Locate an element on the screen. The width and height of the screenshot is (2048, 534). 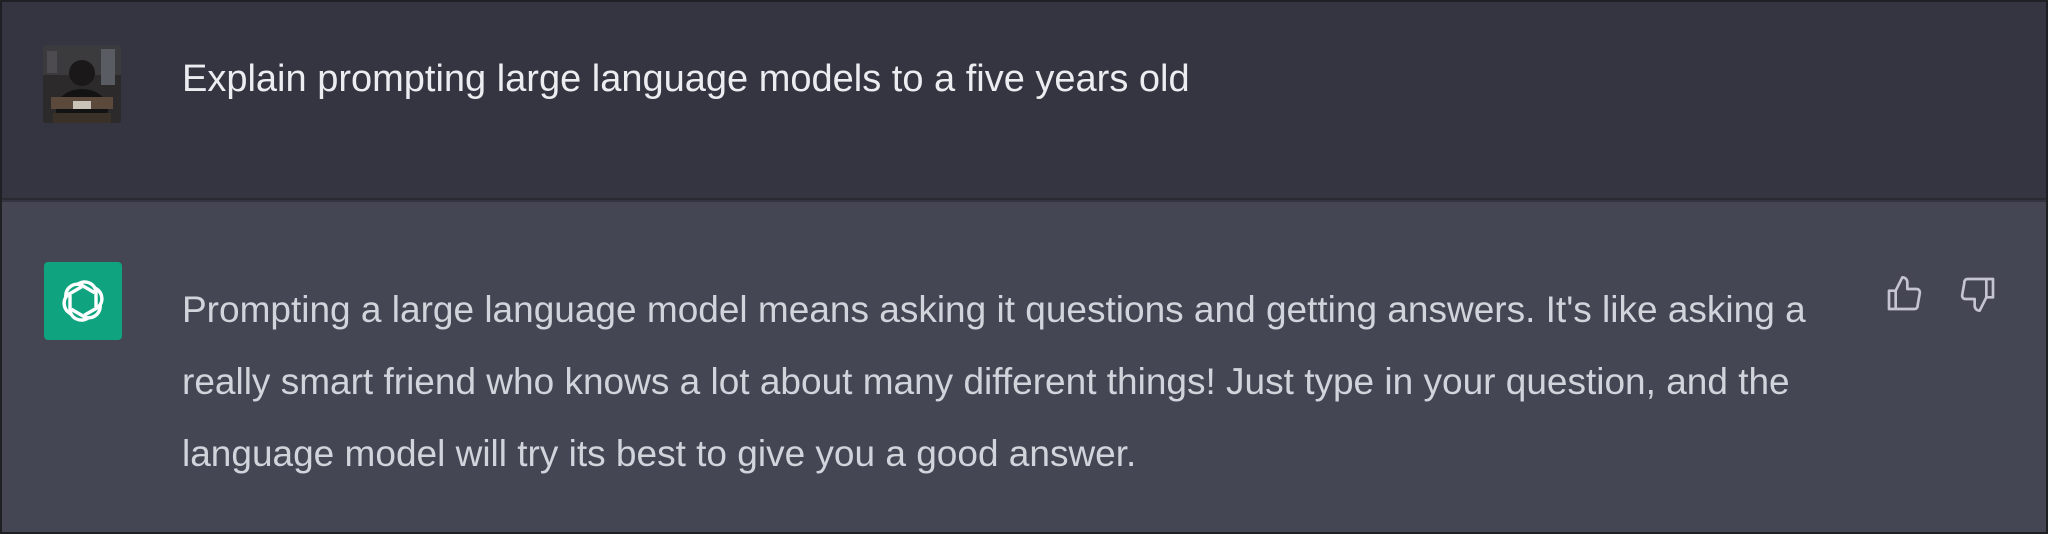
thumbs-down-button is located at coordinates (1978, 294).